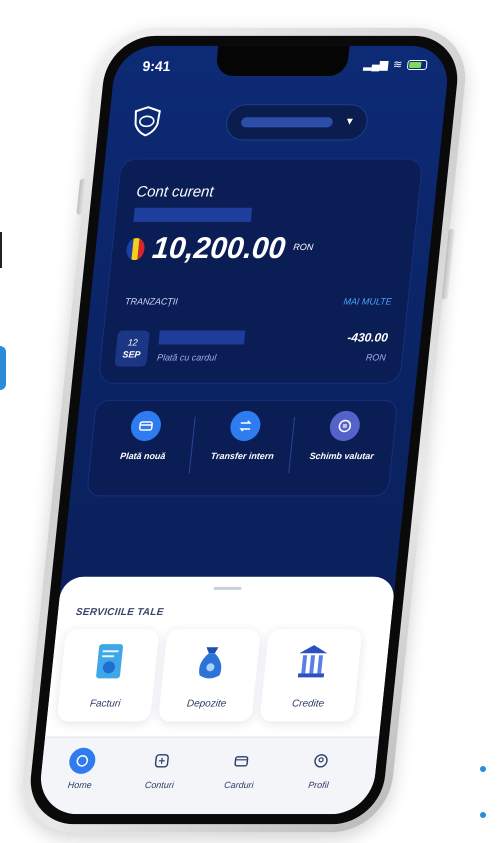  I want to click on transaction-amount: -430.00, so click(367, 337).